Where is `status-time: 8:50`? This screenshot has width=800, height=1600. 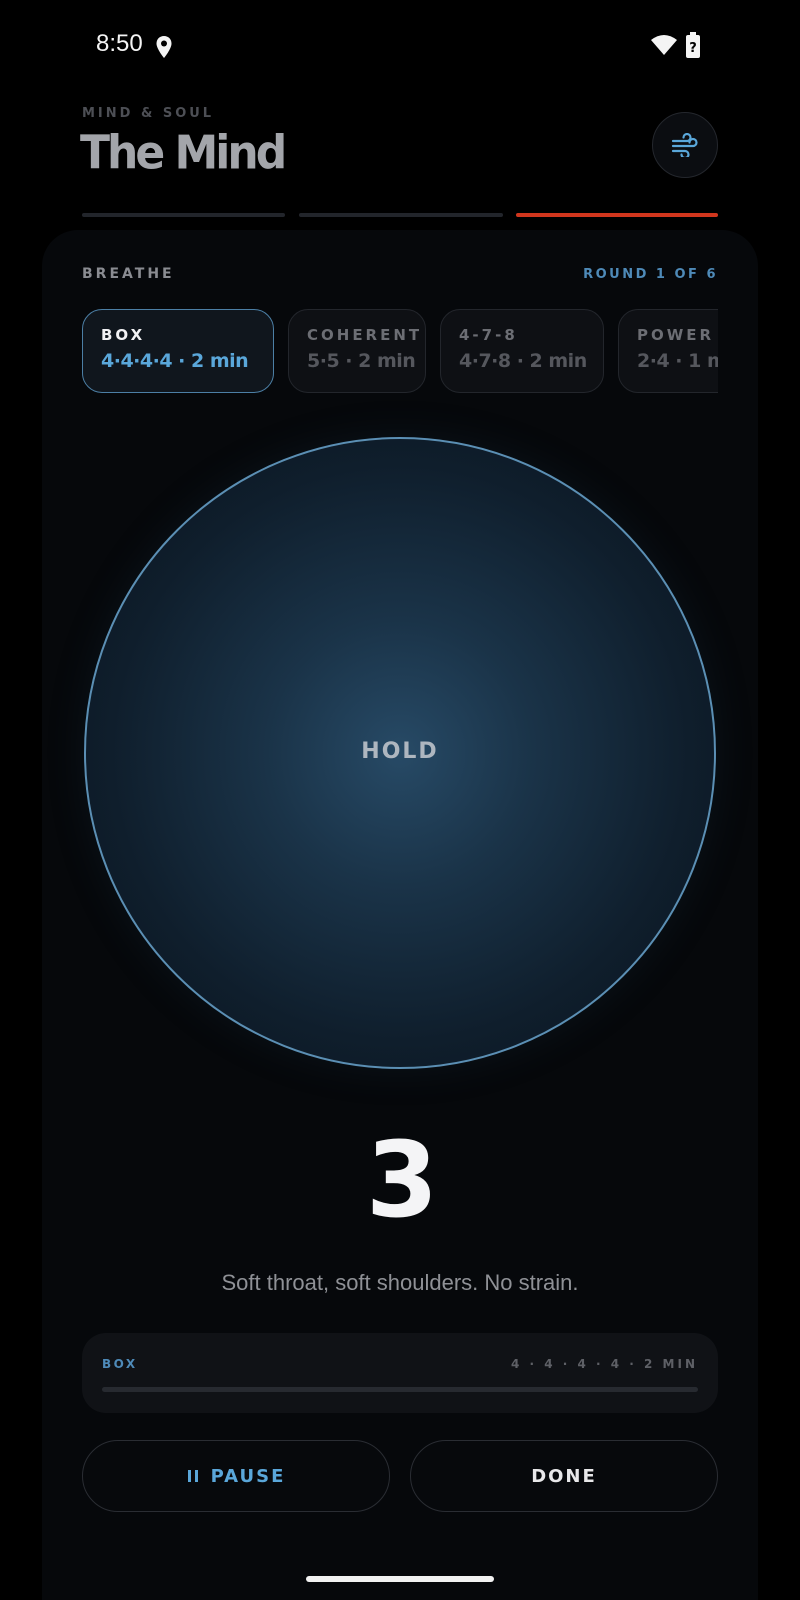
status-time: 8:50 is located at coordinates (119, 43).